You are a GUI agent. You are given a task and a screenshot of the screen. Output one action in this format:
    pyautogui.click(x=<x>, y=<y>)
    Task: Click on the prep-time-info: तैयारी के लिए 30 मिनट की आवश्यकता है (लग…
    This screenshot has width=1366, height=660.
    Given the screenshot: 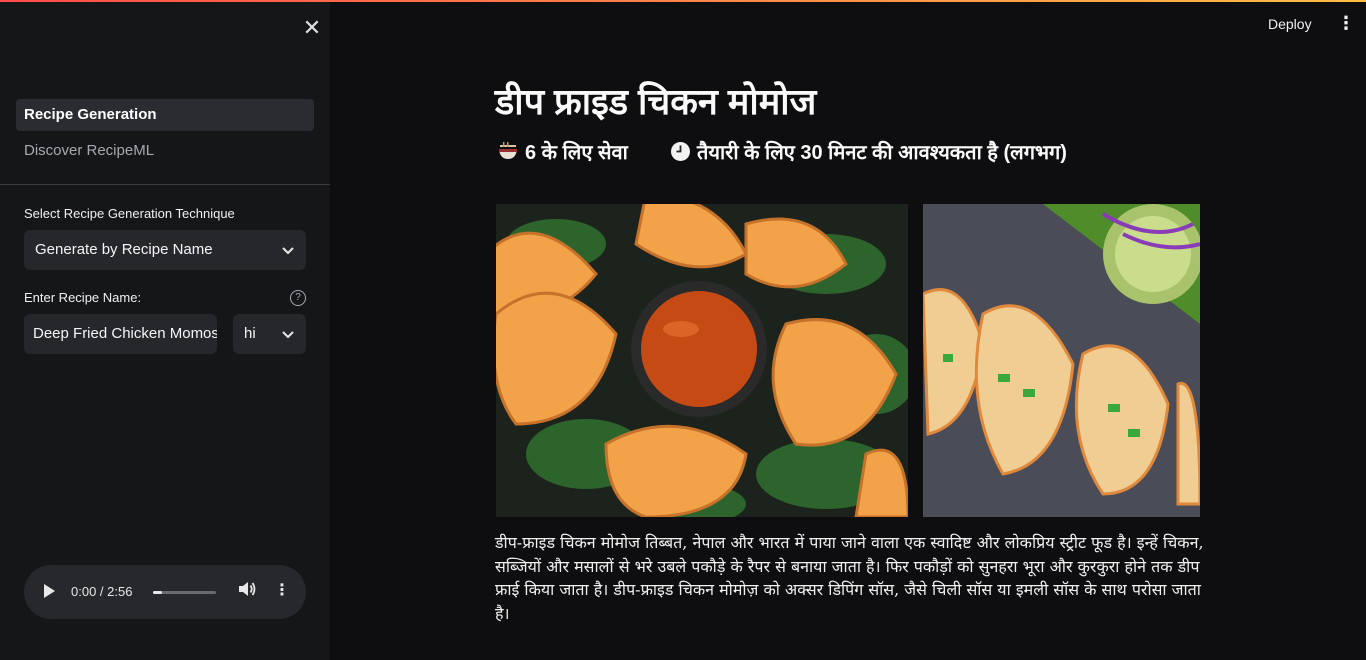 What is the action you would take?
    pyautogui.click(x=868, y=153)
    